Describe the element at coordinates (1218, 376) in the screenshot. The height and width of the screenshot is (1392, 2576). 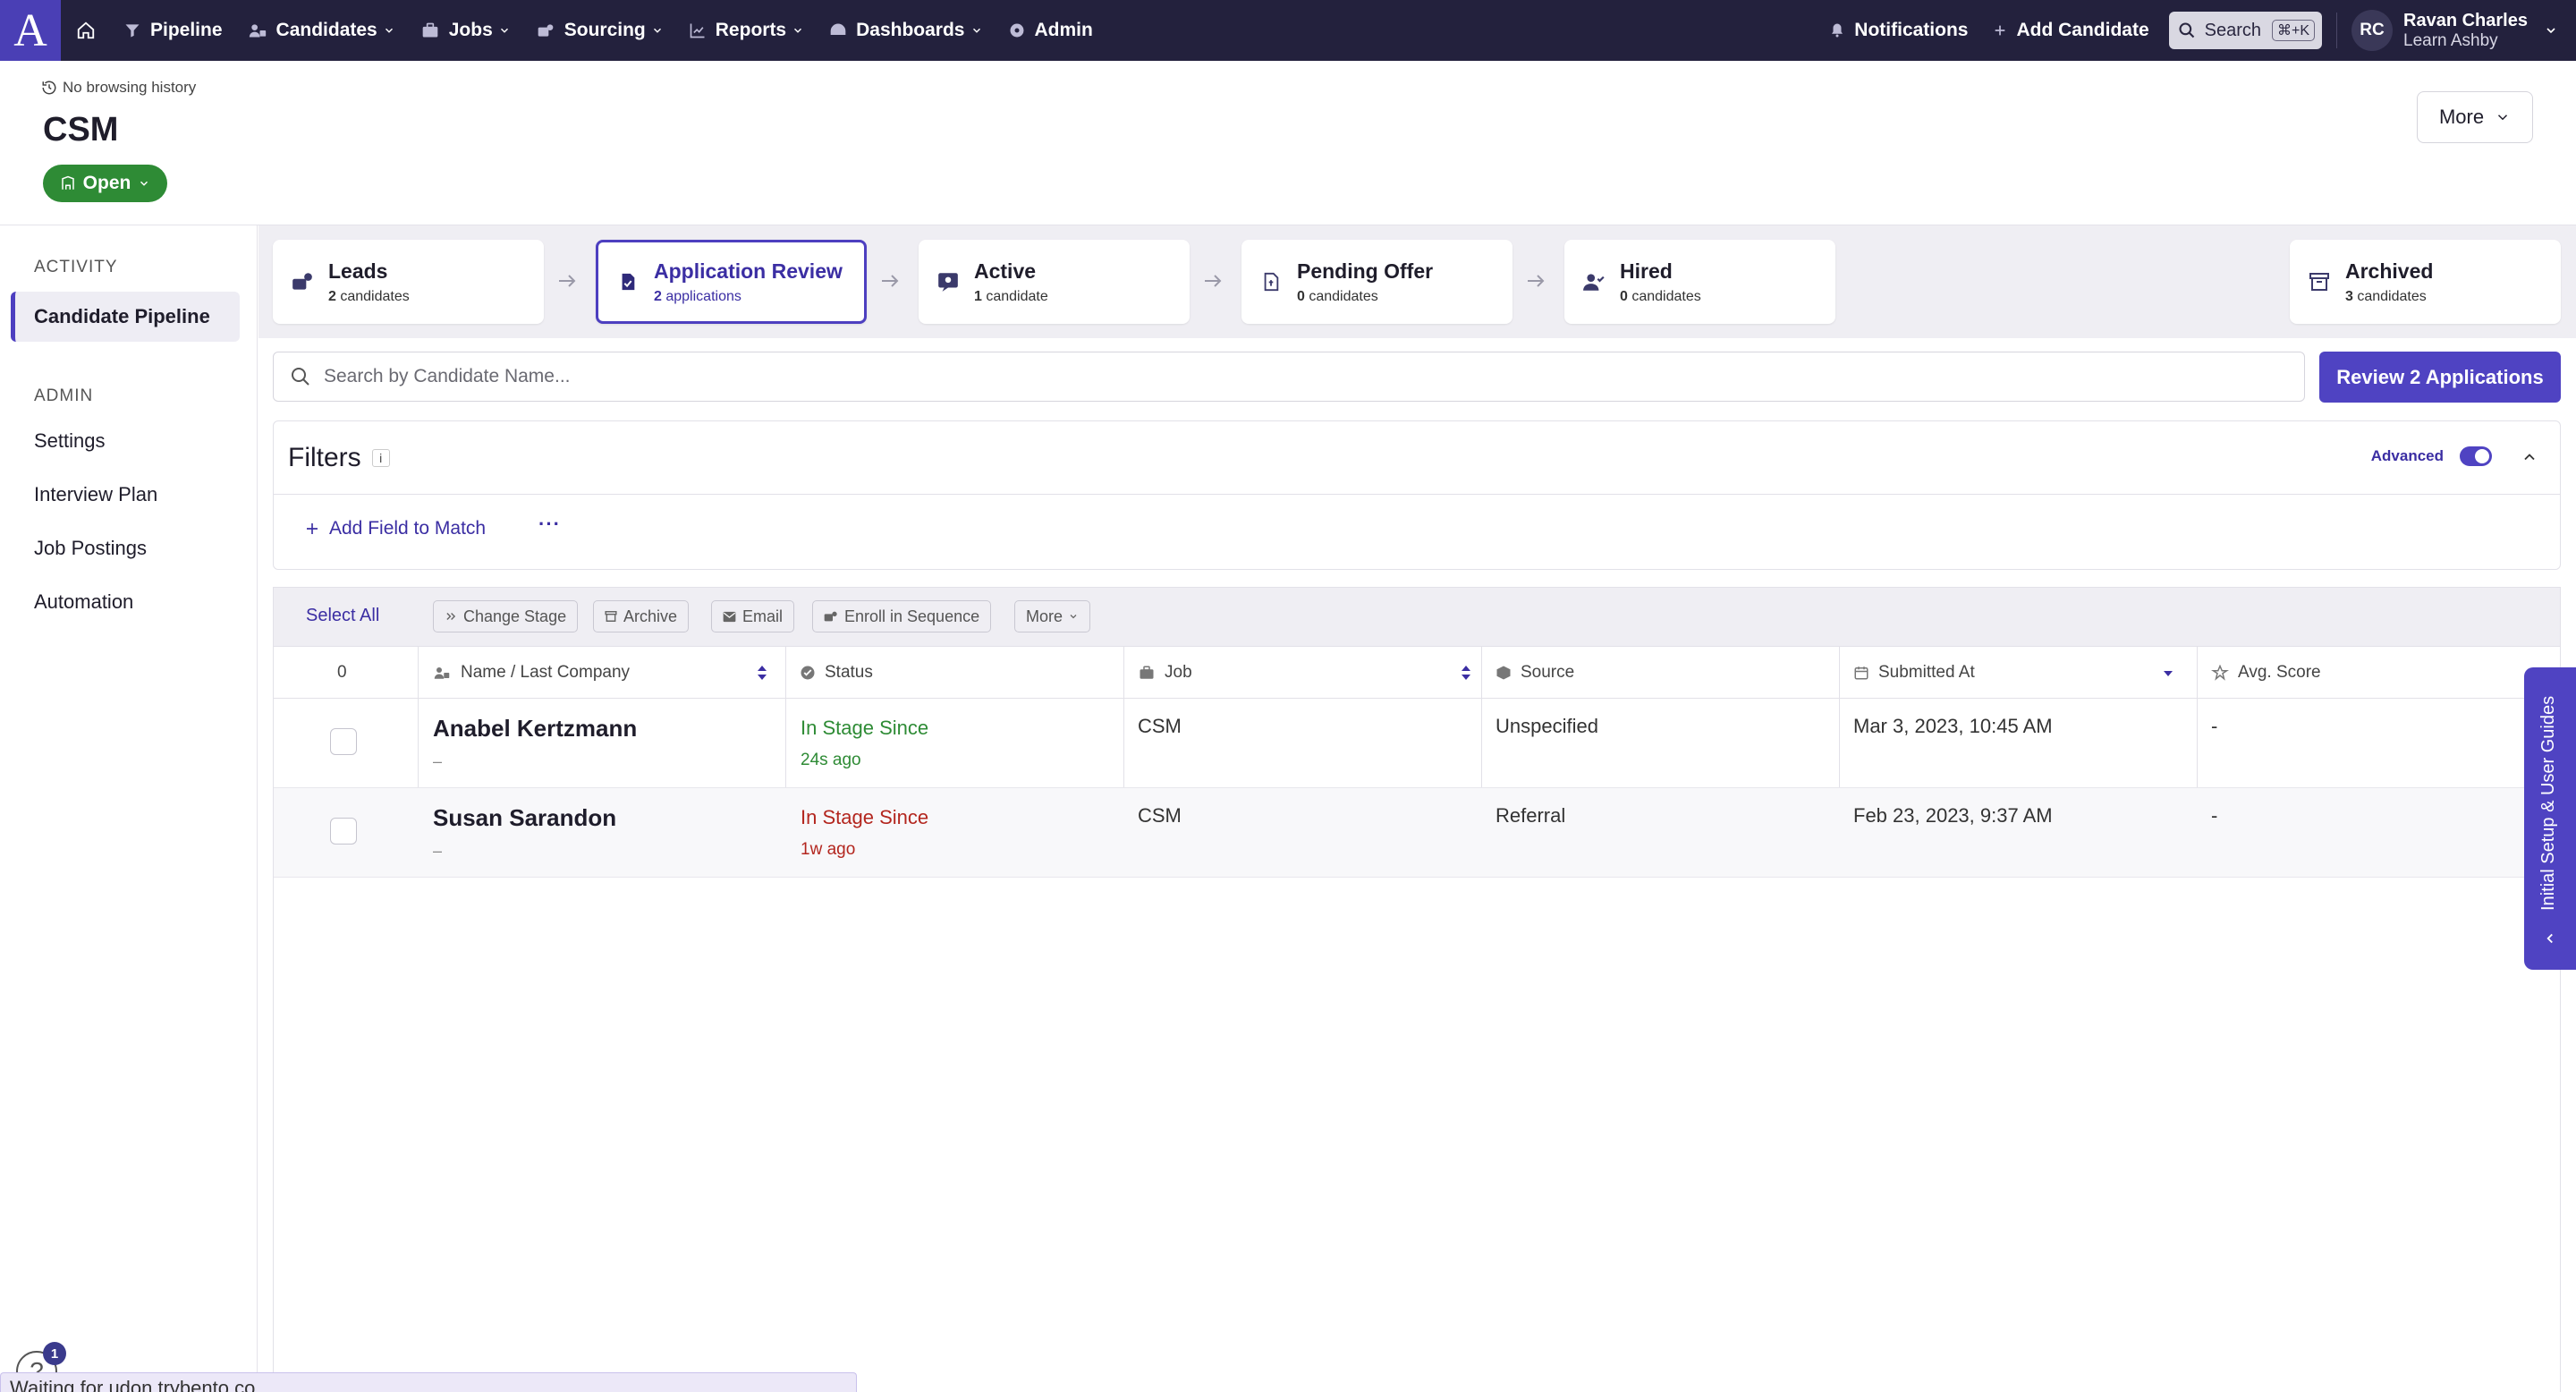
I see `candidate-search-input` at that location.